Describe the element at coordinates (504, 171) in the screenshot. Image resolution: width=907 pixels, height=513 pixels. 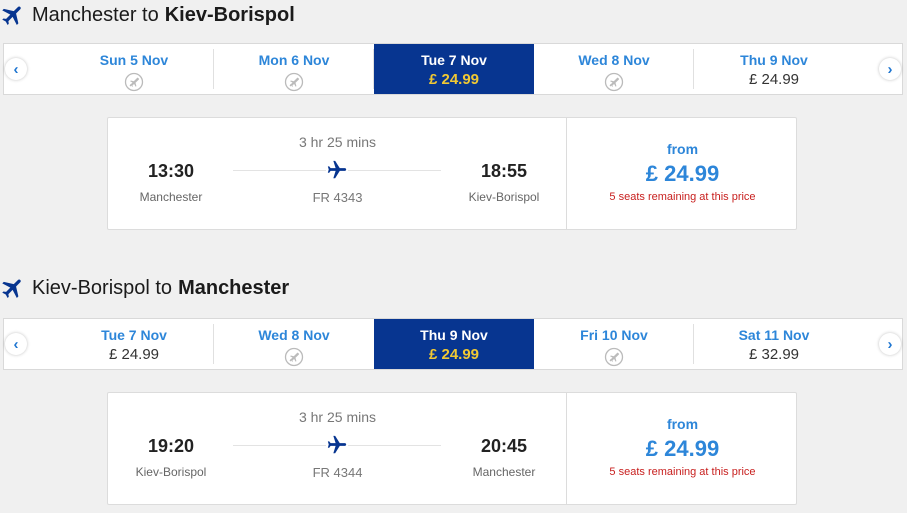
I see `arrive-time: 18:55` at that location.